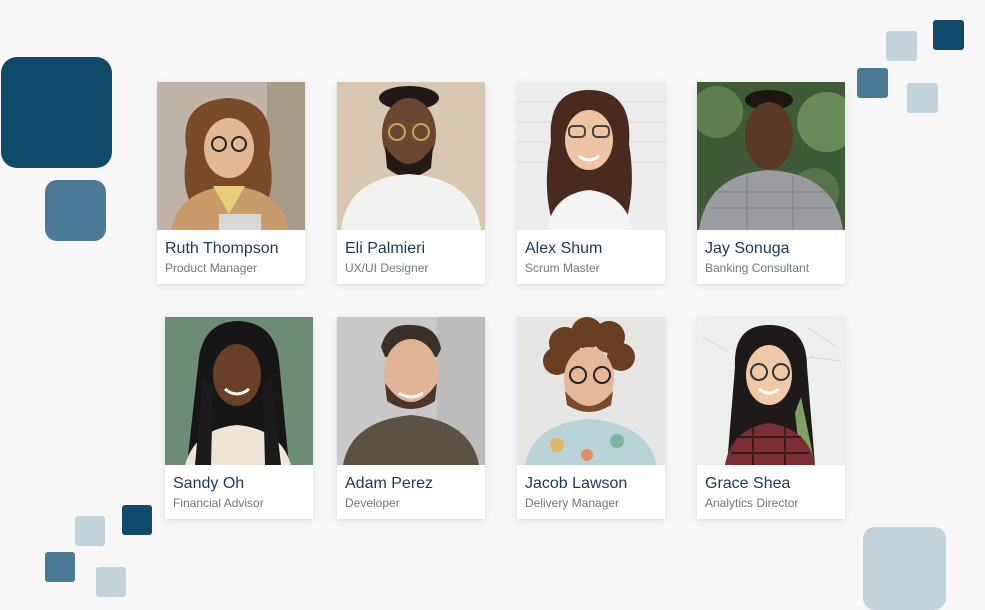 This screenshot has height=610, width=985. Describe the element at coordinates (752, 503) in the screenshot. I see `member-title: Analytics Director` at that location.